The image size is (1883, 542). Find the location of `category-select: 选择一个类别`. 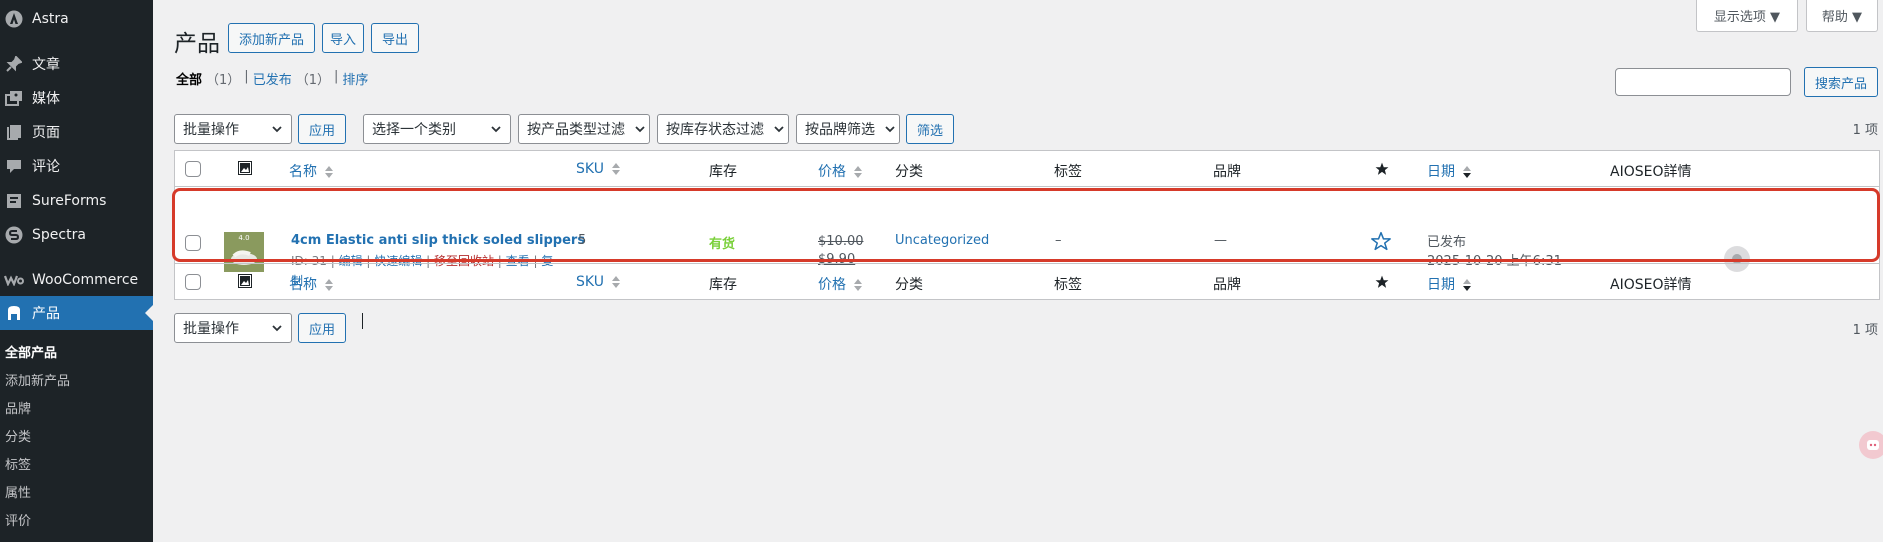

category-select: 选择一个类别 is located at coordinates (437, 129).